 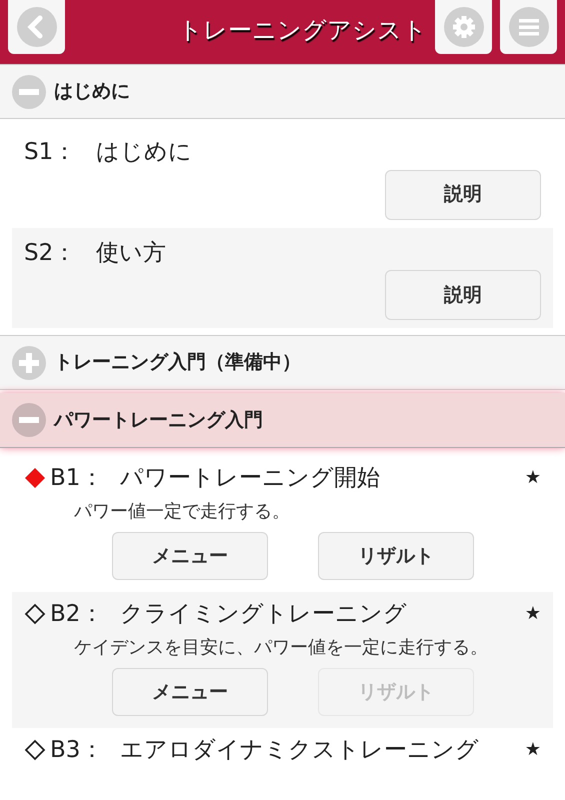 What do you see at coordinates (177, 363) in the screenshot?
I see `section-title: トレーニング入門（準備中）` at bounding box center [177, 363].